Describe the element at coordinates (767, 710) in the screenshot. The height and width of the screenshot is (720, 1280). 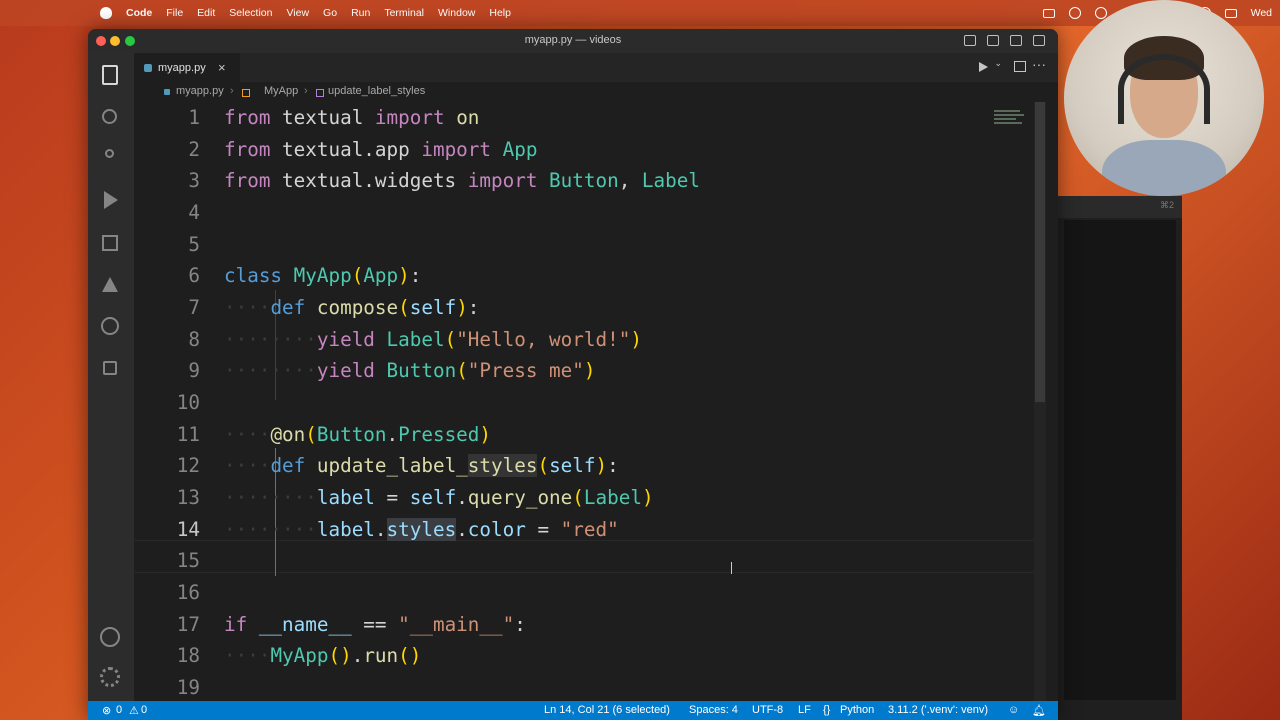
I see `file-encoding: UTF-8` at that location.